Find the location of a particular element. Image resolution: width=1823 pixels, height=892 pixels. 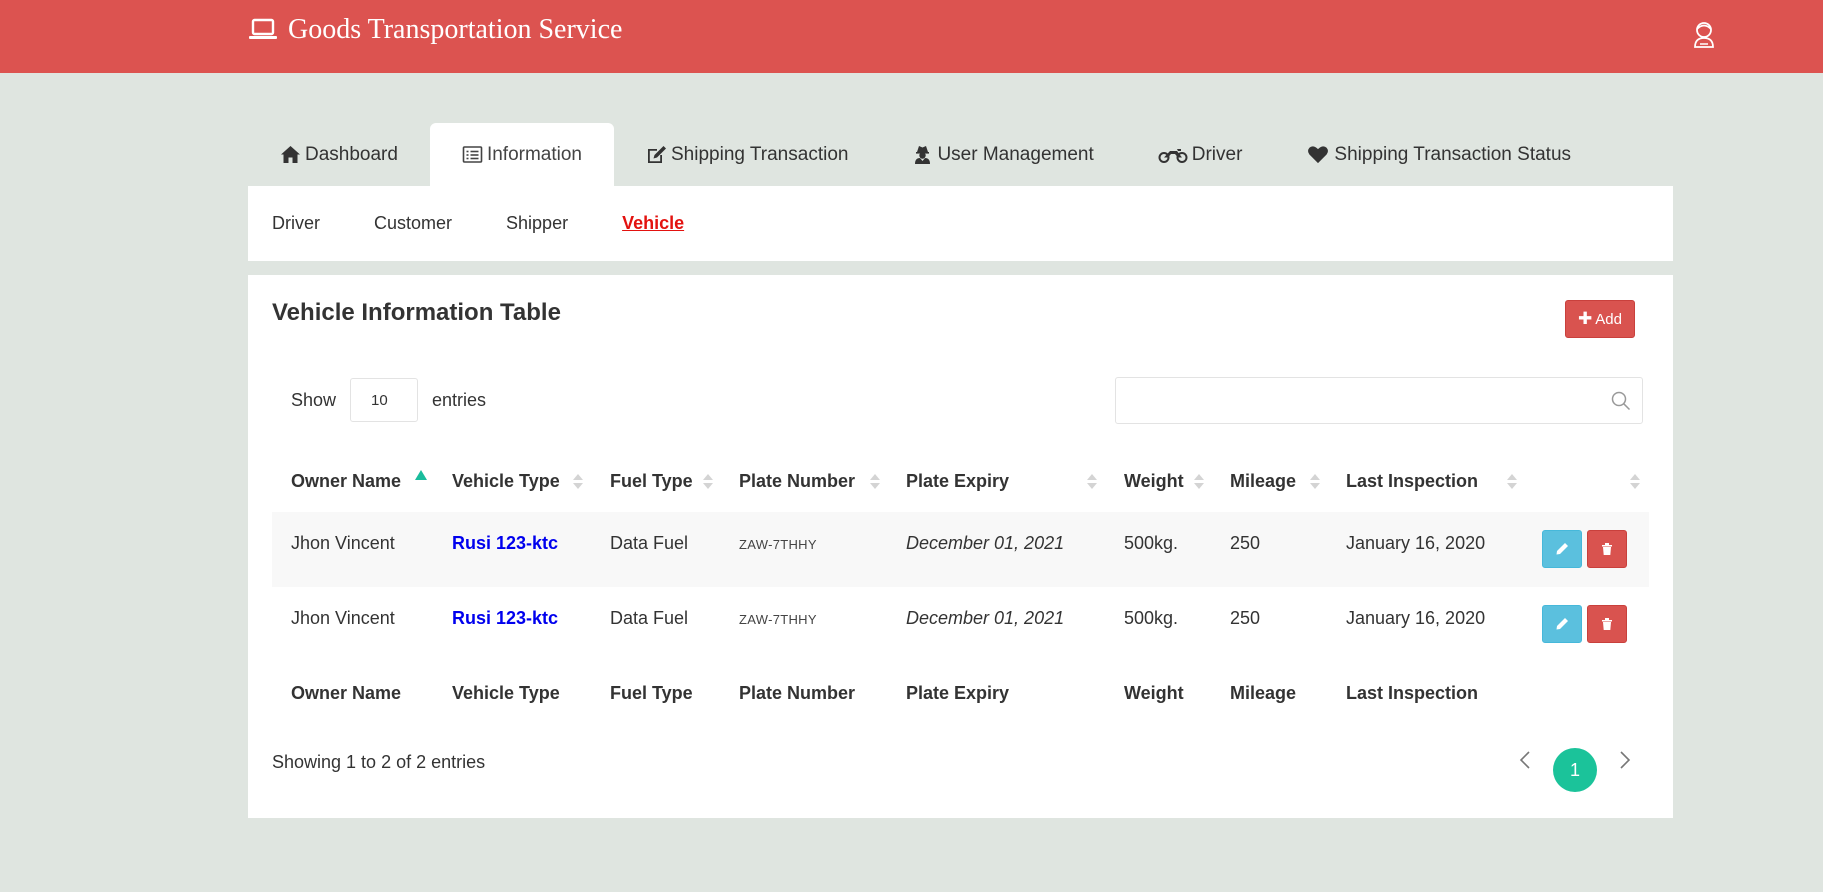

search-box is located at coordinates (1379, 400).